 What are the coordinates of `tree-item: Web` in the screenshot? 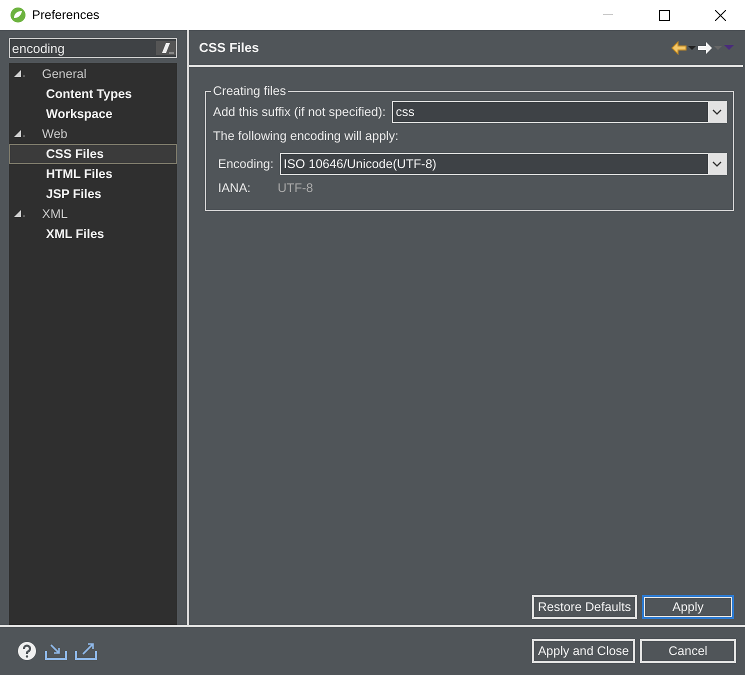 It's located at (93, 134).